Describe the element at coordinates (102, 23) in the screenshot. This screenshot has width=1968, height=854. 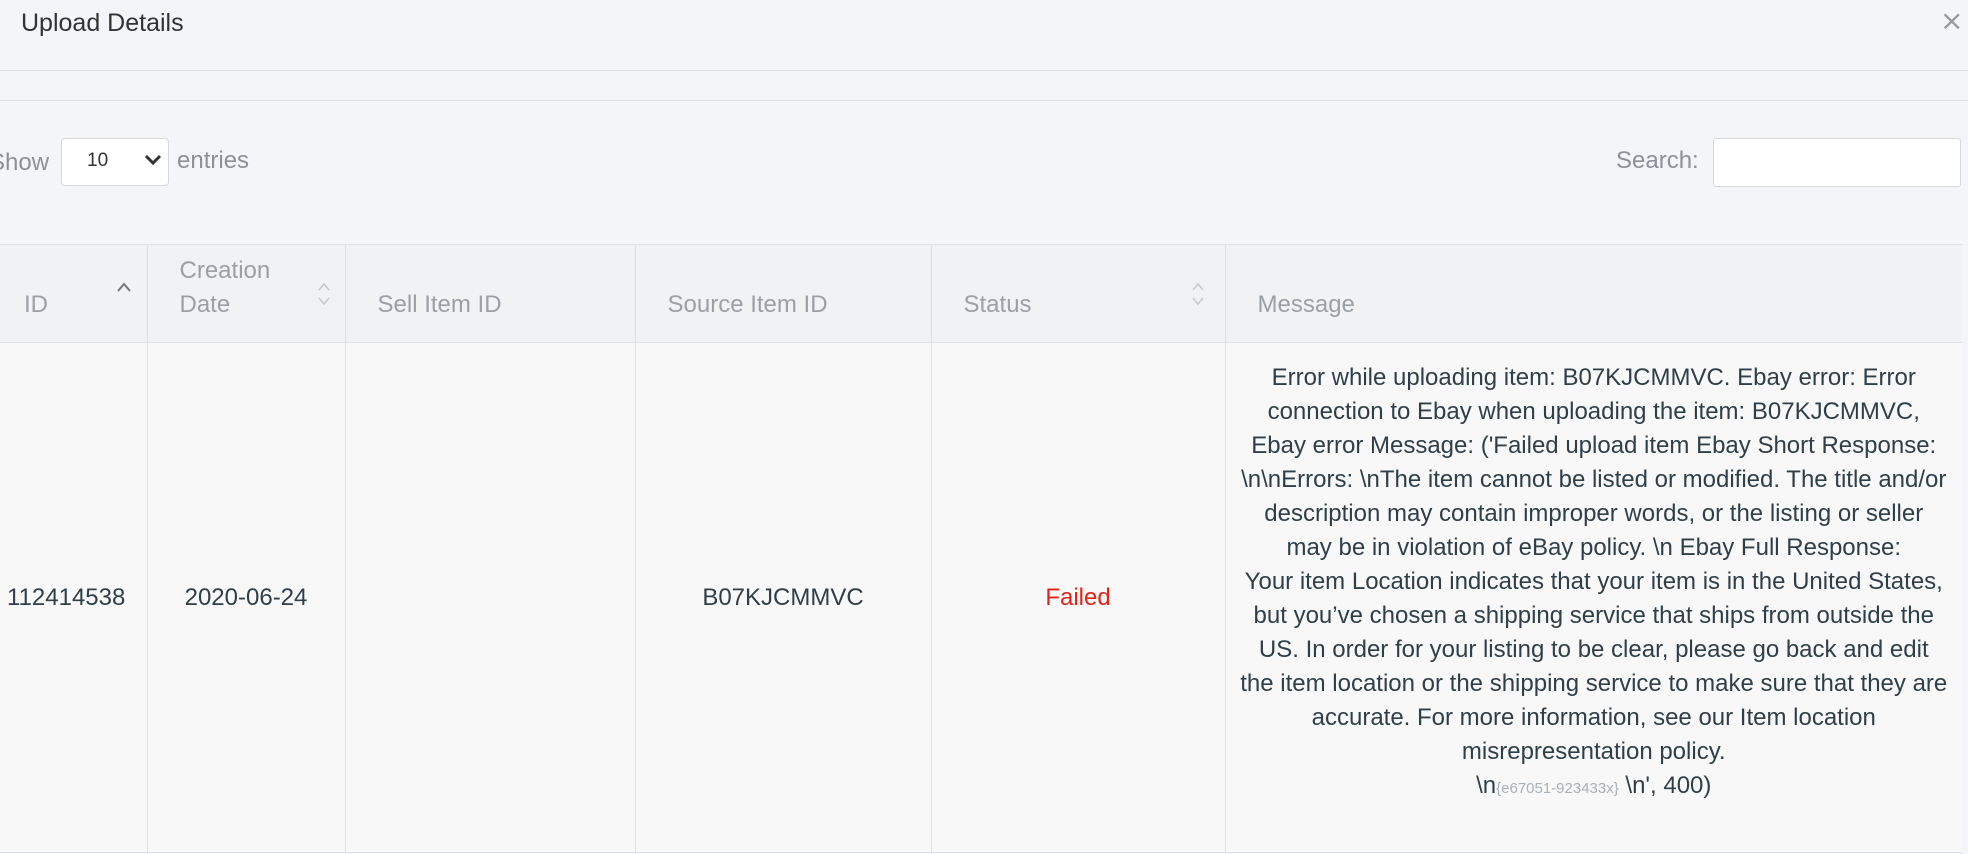
I see `modal-title: Upload Details` at that location.